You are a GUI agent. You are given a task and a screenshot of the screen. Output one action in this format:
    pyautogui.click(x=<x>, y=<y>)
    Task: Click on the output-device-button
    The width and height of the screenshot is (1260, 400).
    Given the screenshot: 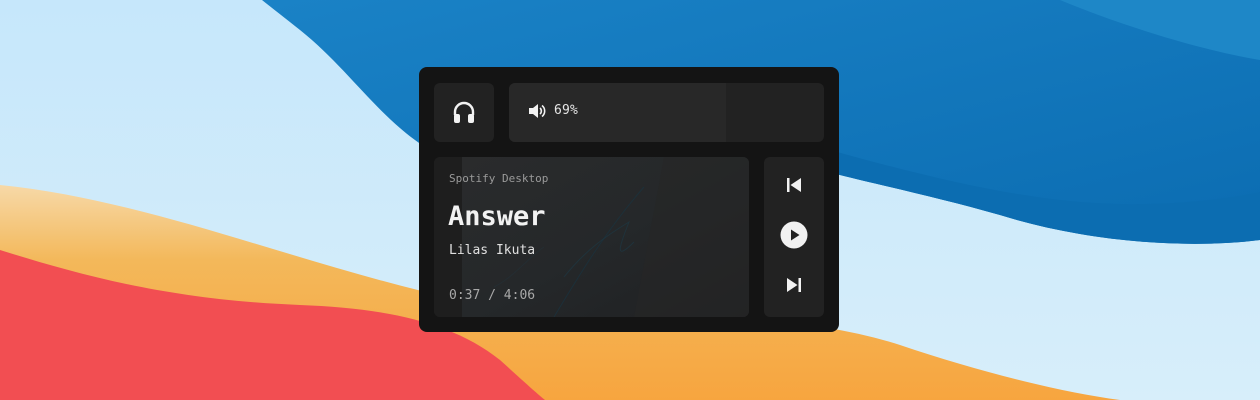 What is the action you would take?
    pyautogui.click(x=464, y=112)
    